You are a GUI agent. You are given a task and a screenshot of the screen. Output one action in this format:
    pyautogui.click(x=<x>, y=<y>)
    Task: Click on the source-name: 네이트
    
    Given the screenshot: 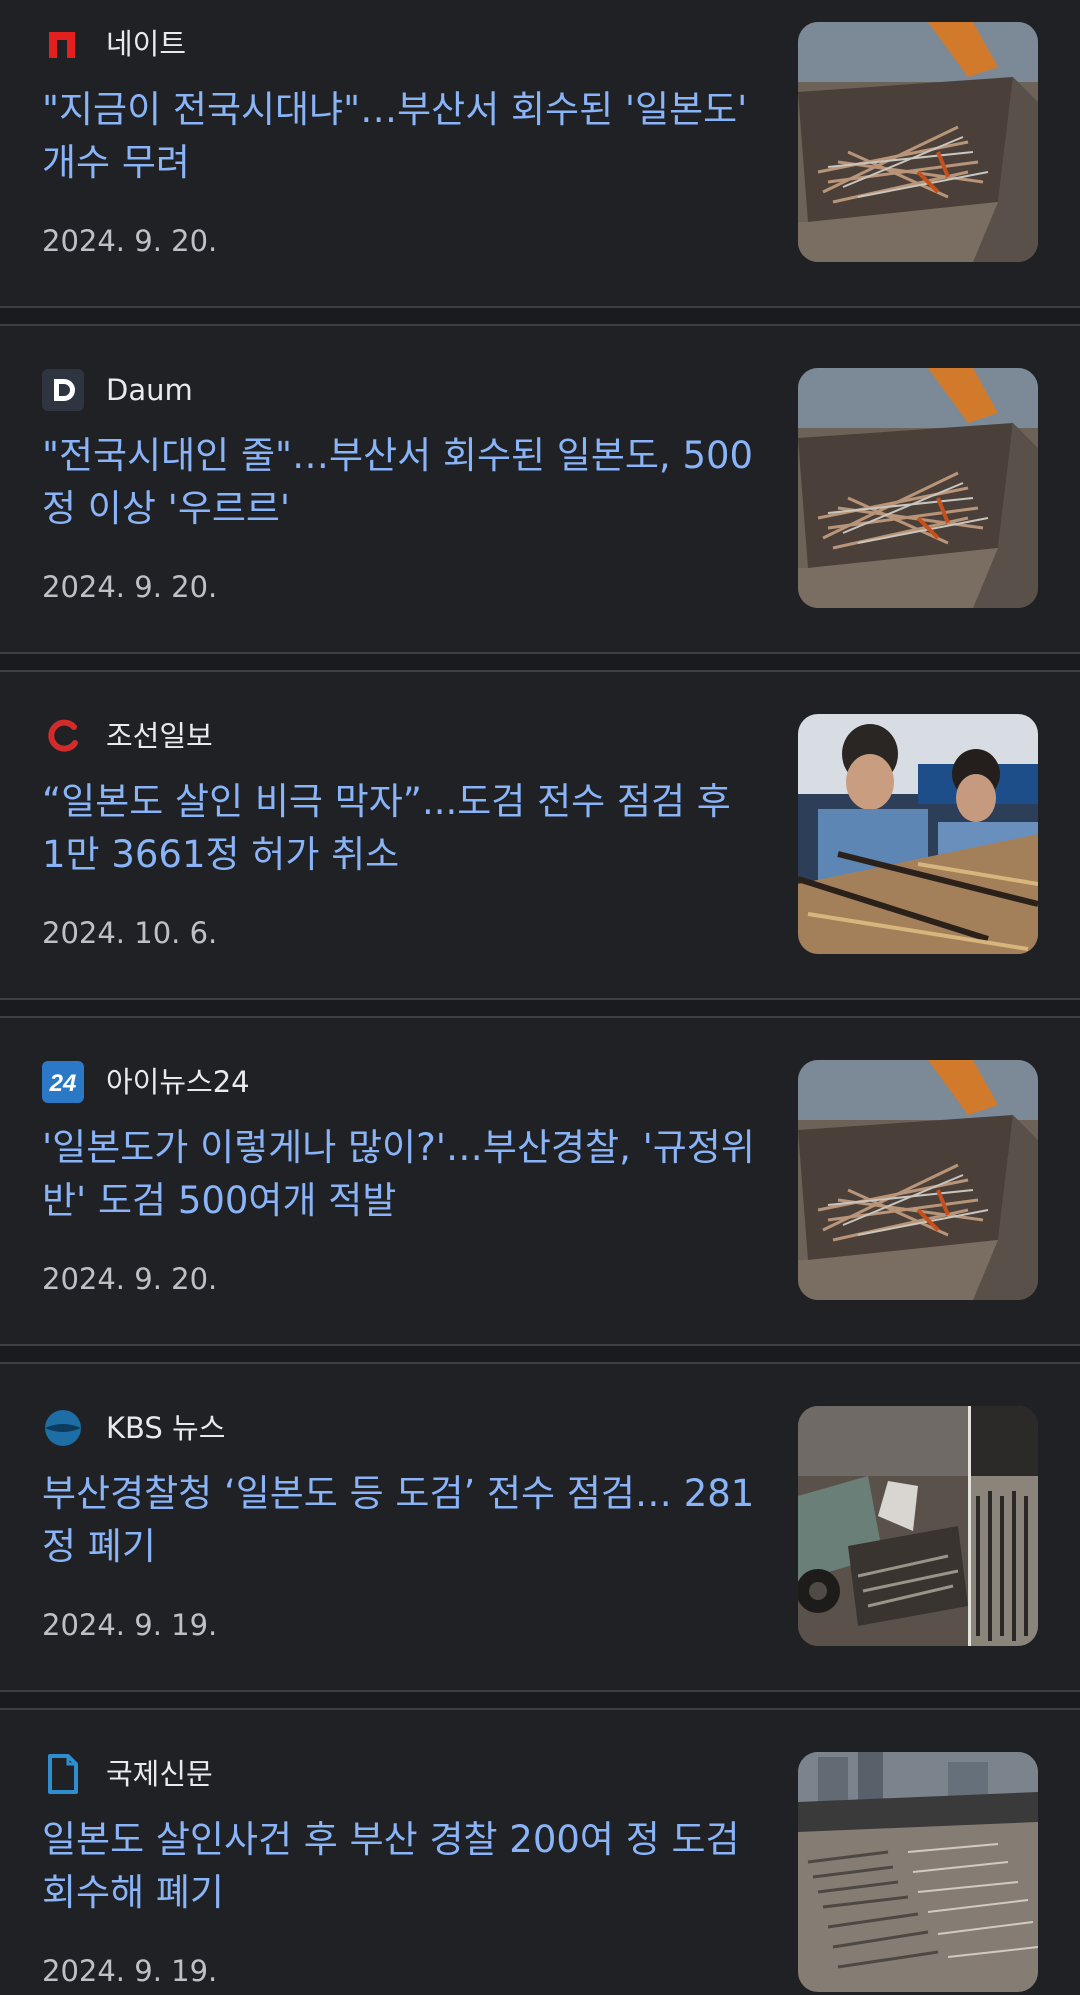 What is the action you would take?
    pyautogui.click(x=146, y=44)
    